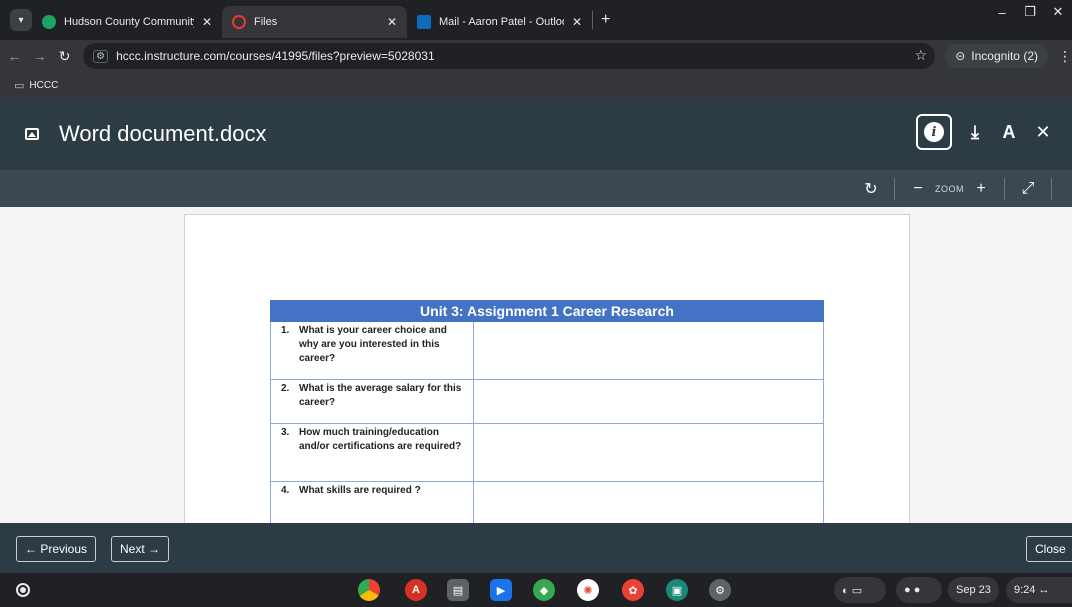  What do you see at coordinates (127, 22) in the screenshot?
I see `tab-hudson-county: Hudson County Community Co ✕` at bounding box center [127, 22].